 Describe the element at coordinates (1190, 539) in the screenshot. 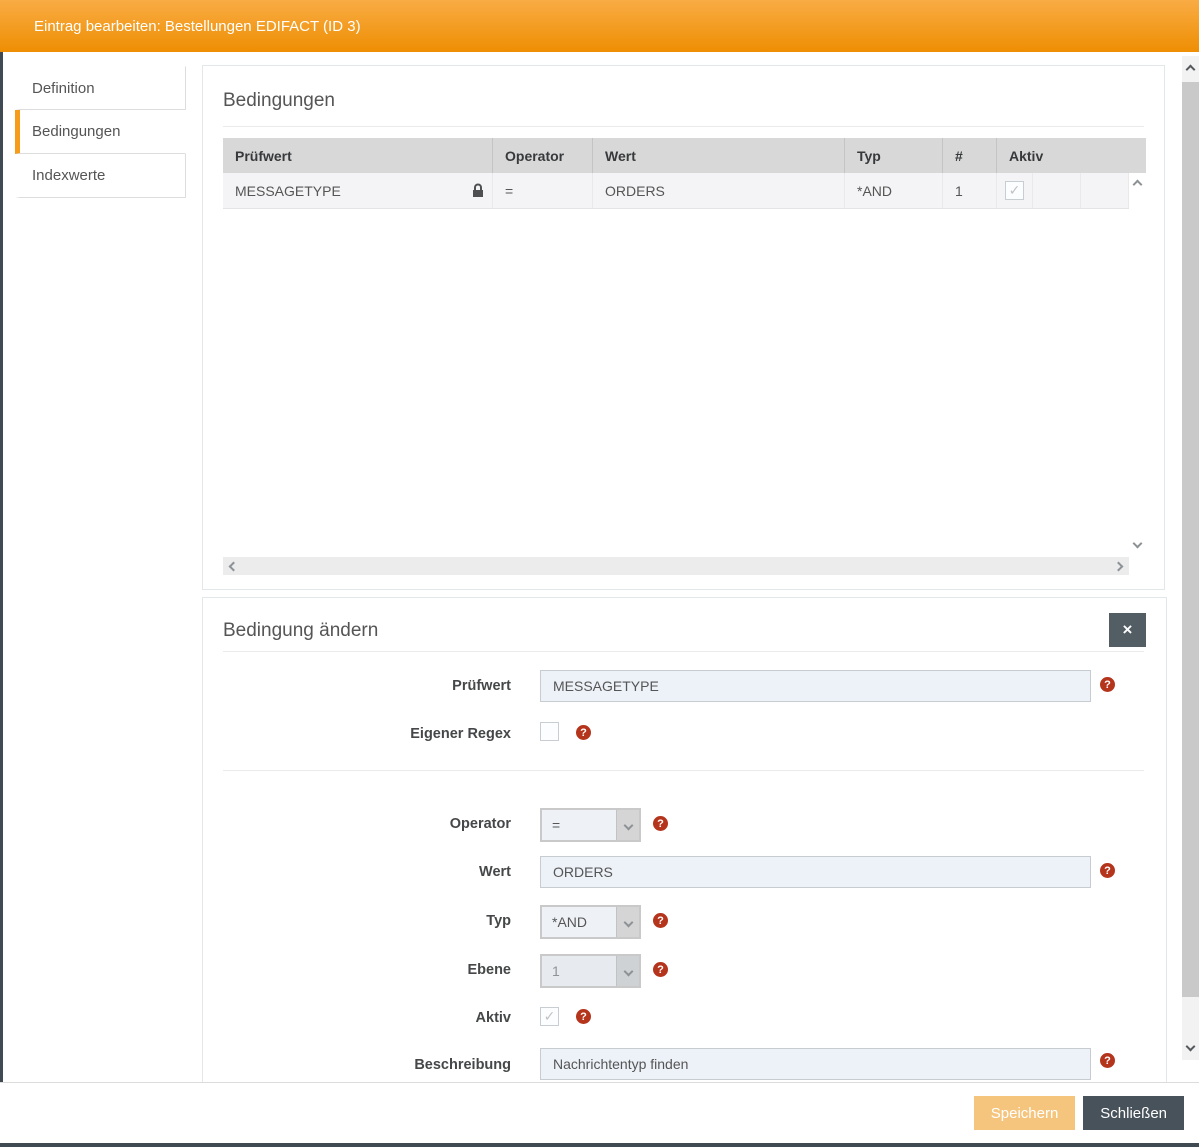

I see `scrollbar-thumb` at that location.